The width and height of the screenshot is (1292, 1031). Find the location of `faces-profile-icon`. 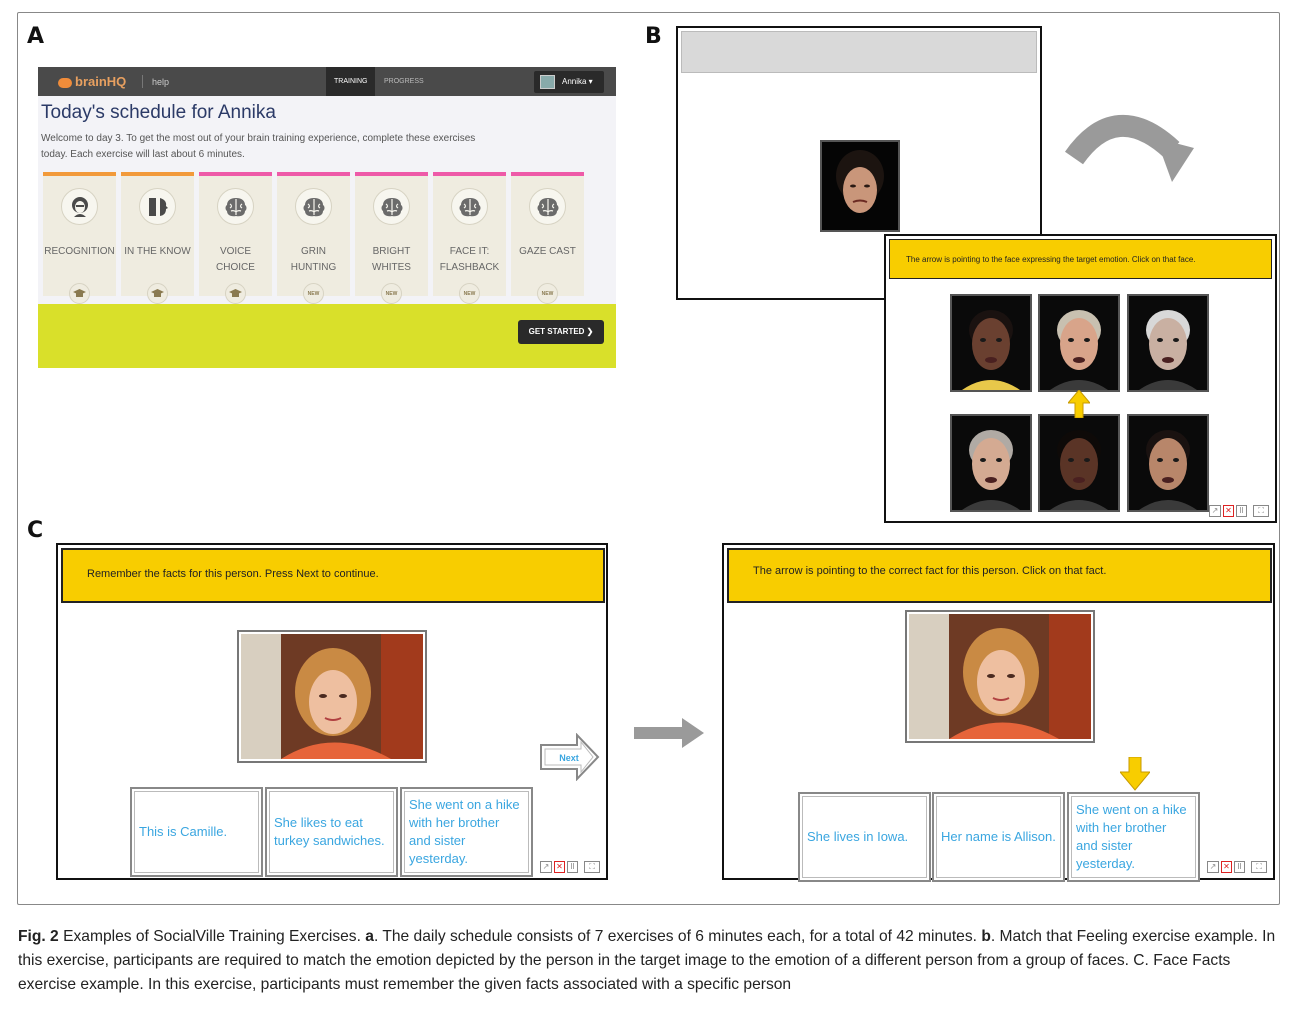

faces-profile-icon is located at coordinates (157, 206).